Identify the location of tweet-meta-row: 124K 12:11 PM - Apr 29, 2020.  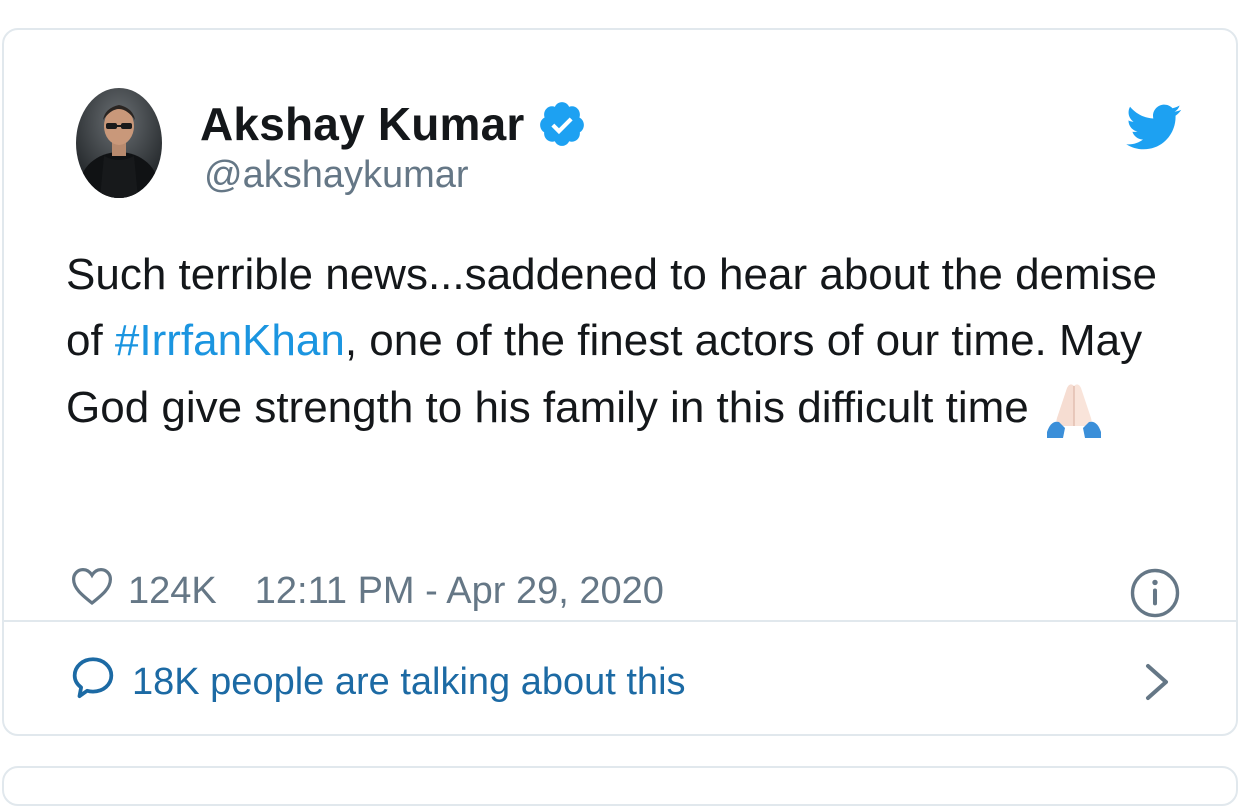
(366, 591).